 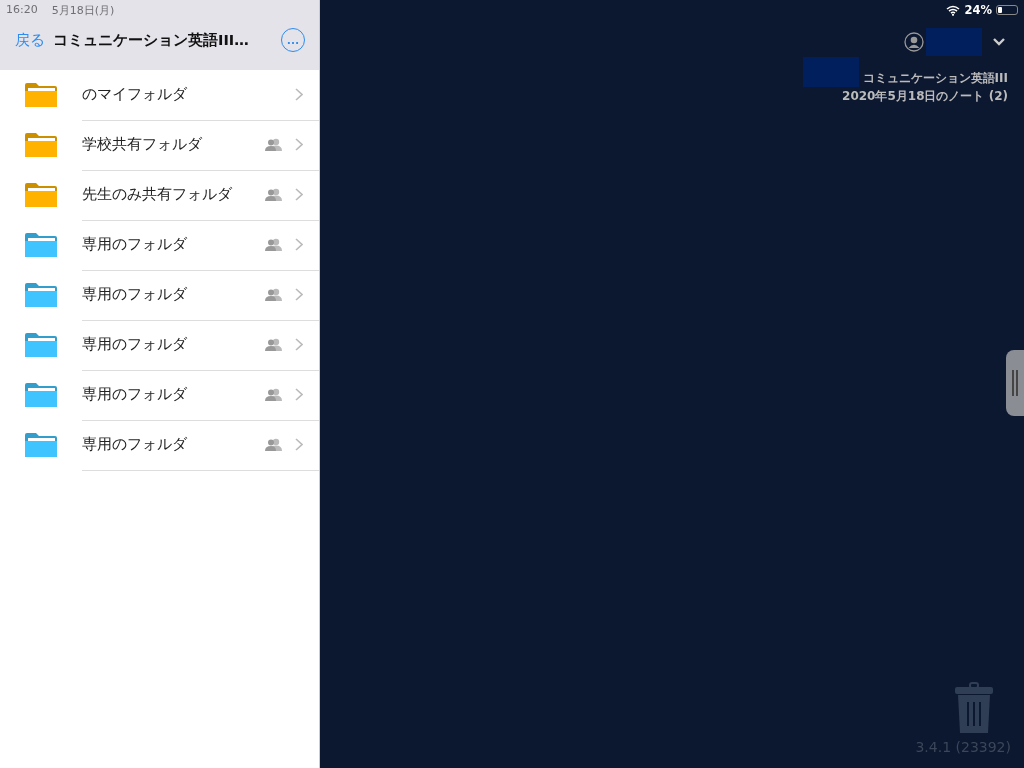 What do you see at coordinates (978, 10) in the screenshot?
I see `battery-percentage: 24%` at bounding box center [978, 10].